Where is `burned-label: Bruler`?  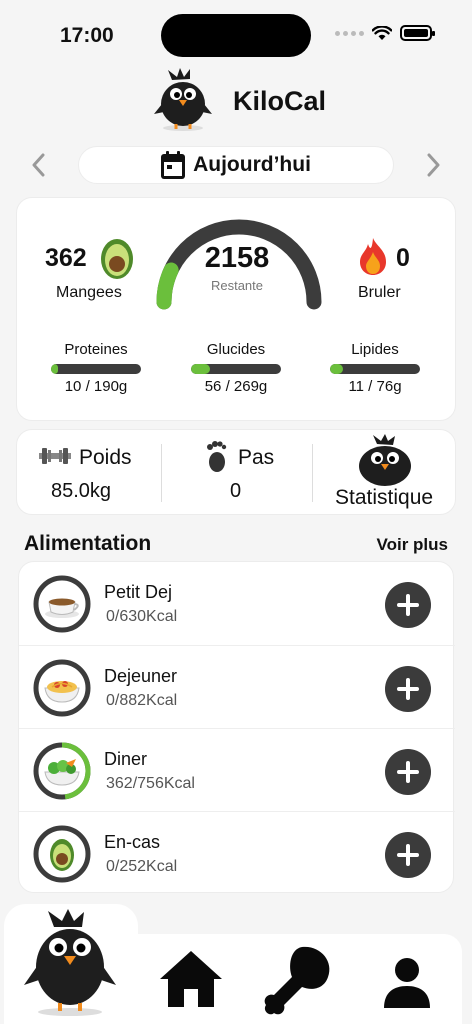 burned-label: Bruler is located at coordinates (379, 292).